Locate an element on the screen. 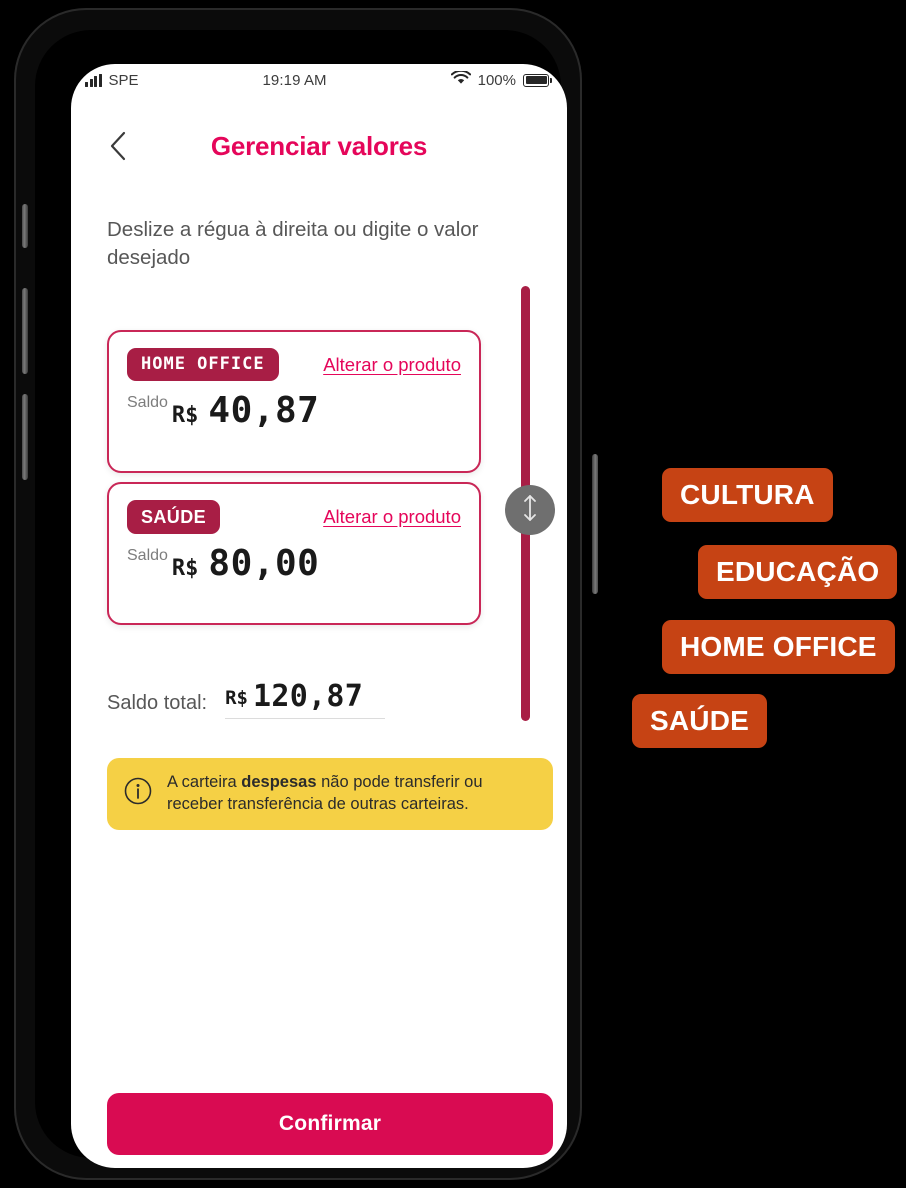 This screenshot has height=1188, width=906. phone-volume-down-button is located at coordinates (25, 437).